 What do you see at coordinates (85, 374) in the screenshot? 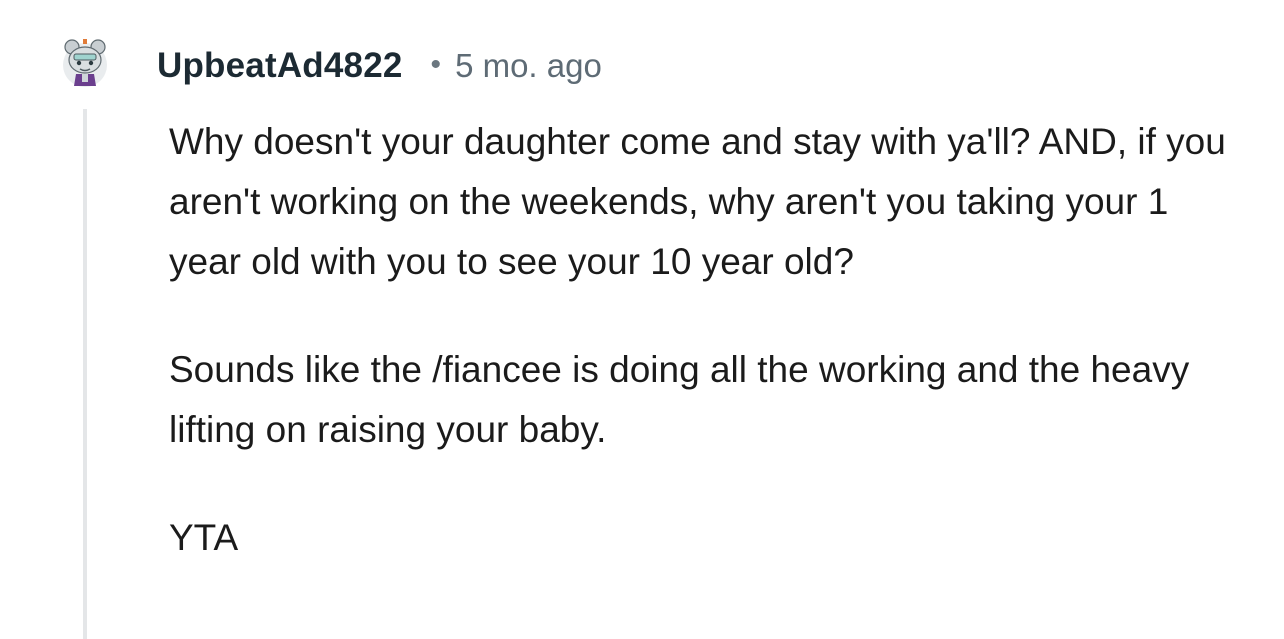
I see `thread-collapse-line` at bounding box center [85, 374].